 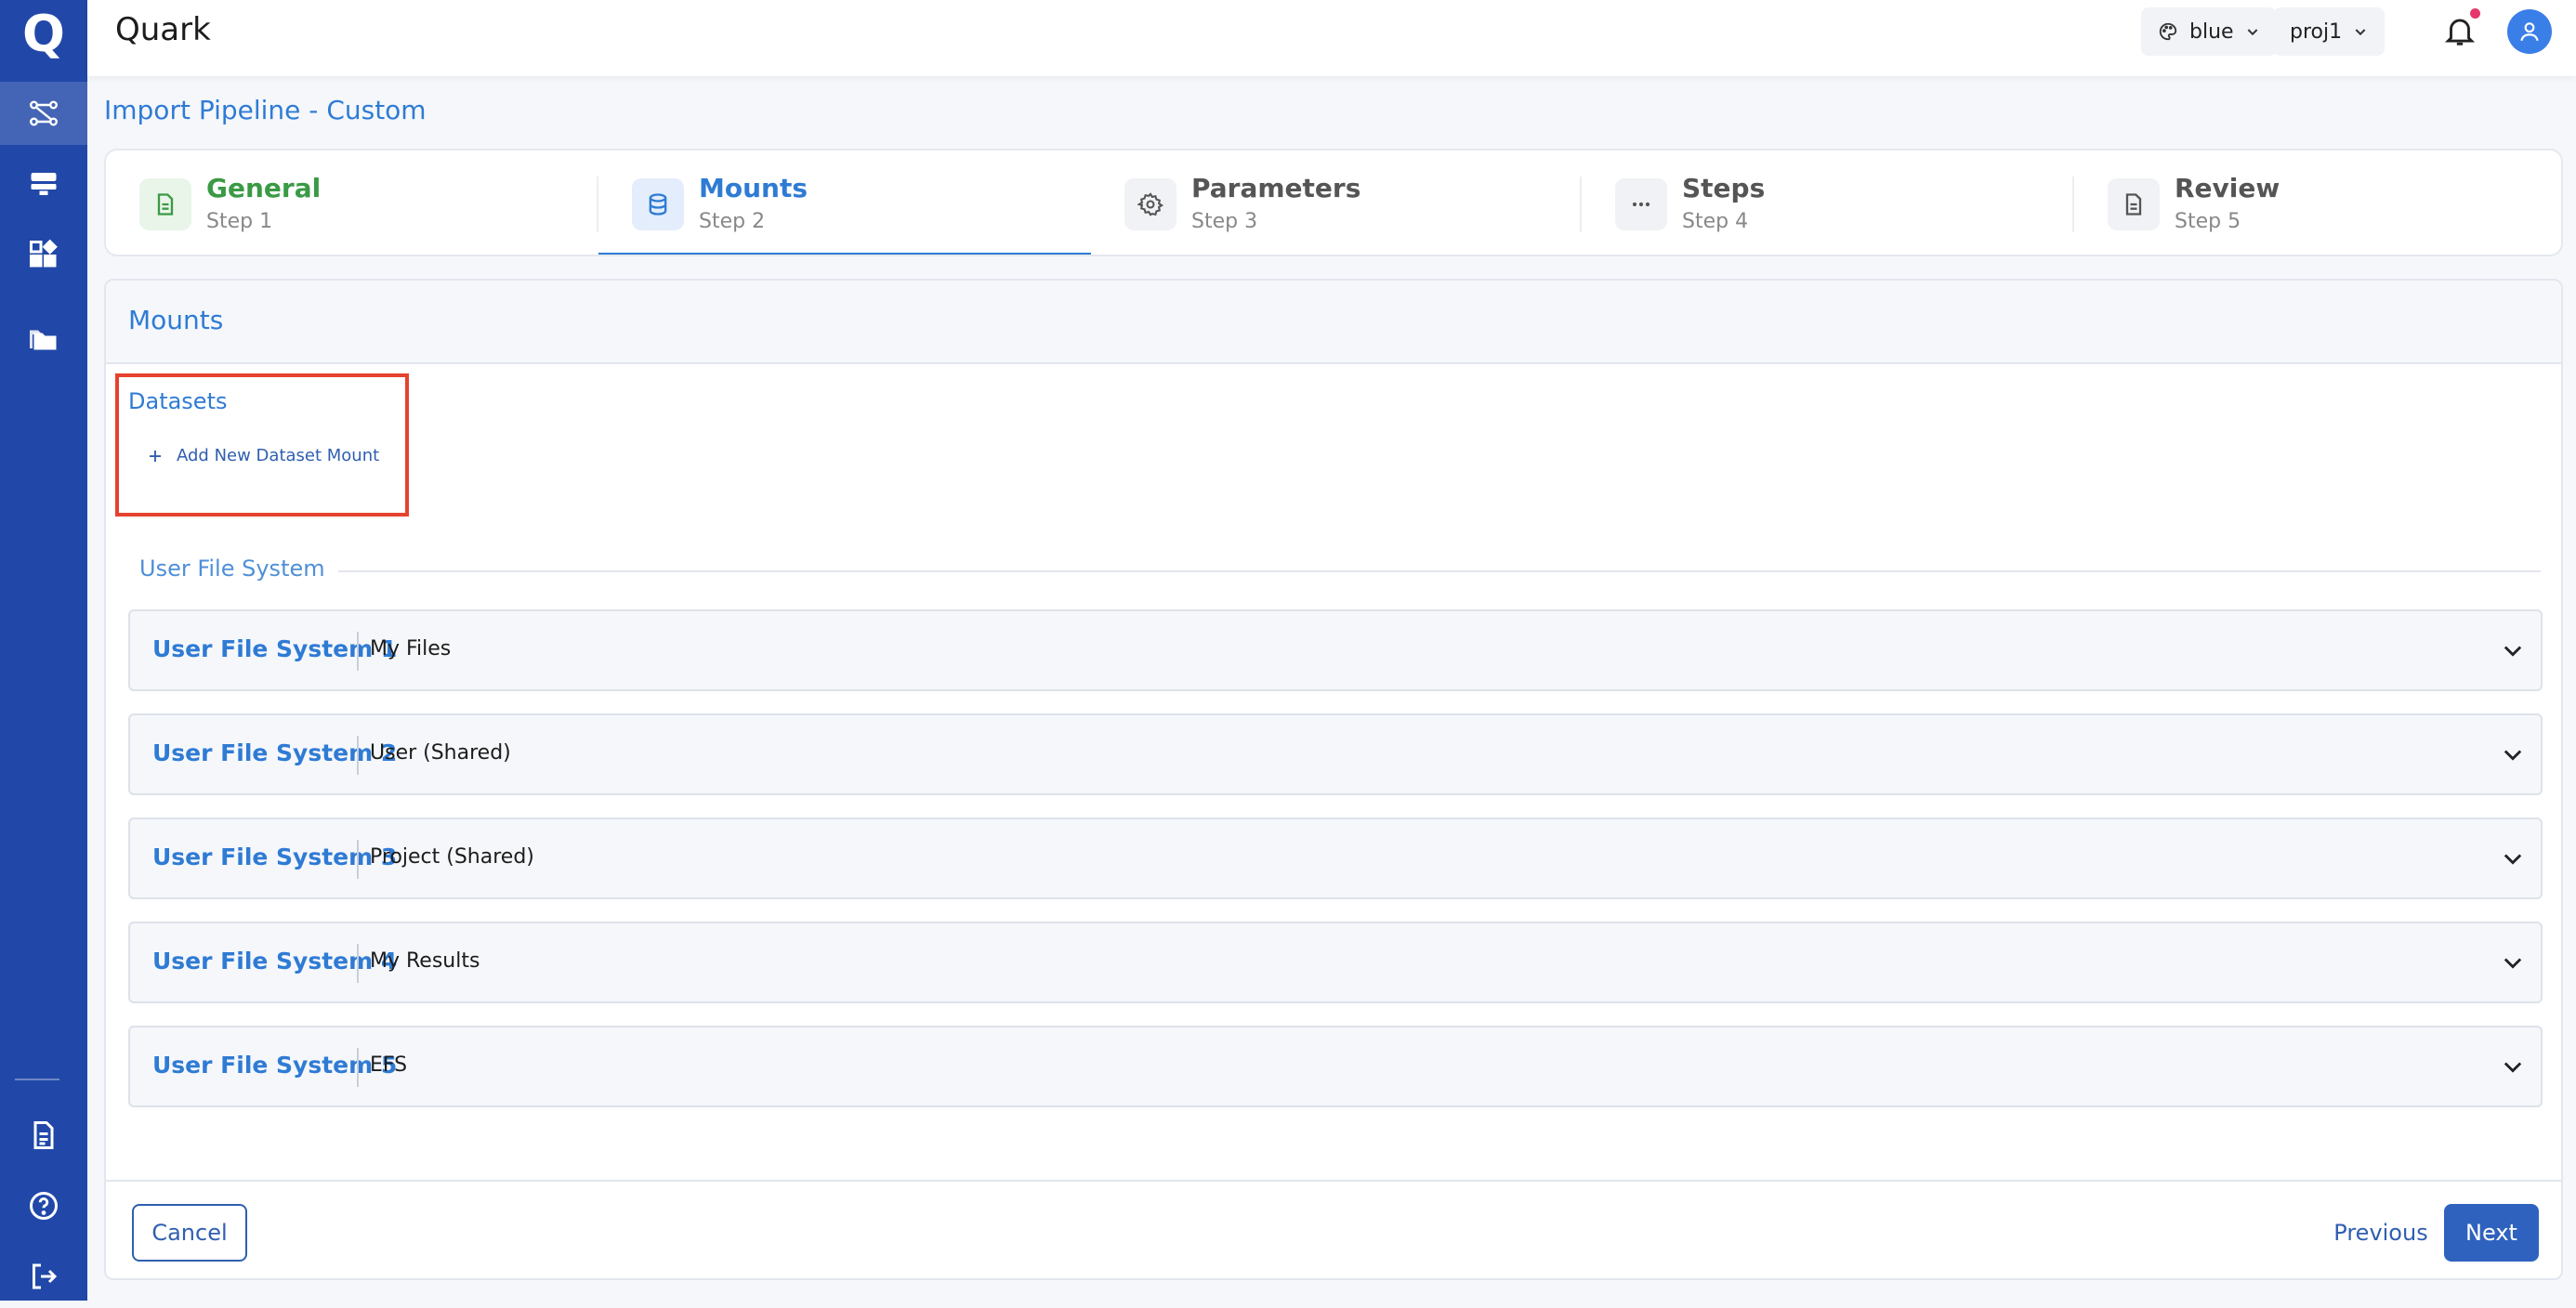 I want to click on sidebar-item-pipelines, so click(x=43, y=113).